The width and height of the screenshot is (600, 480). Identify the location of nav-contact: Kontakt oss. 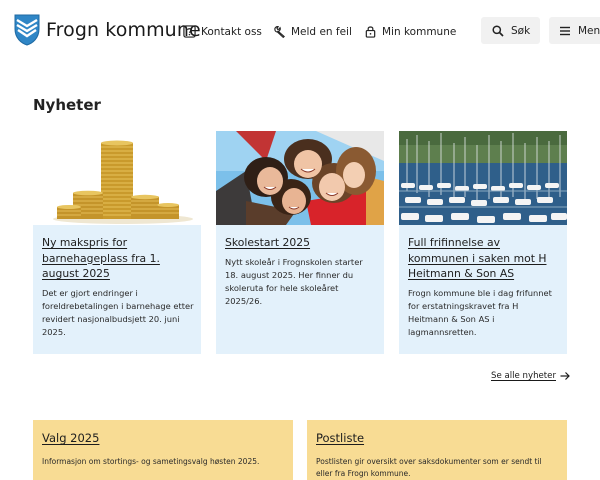
(222, 31).